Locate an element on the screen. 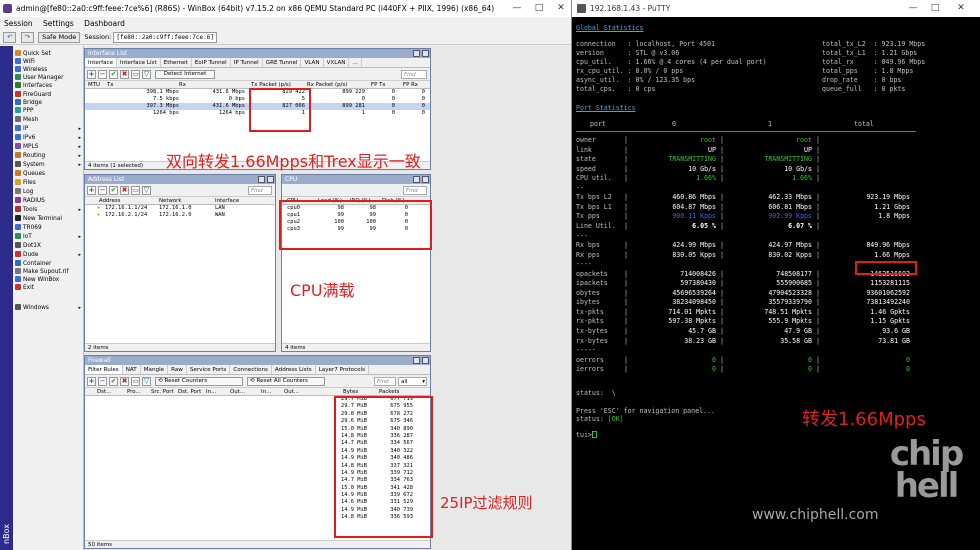 The width and height of the screenshot is (980, 550). sidebar-item-files: Files is located at coordinates (49, 183).